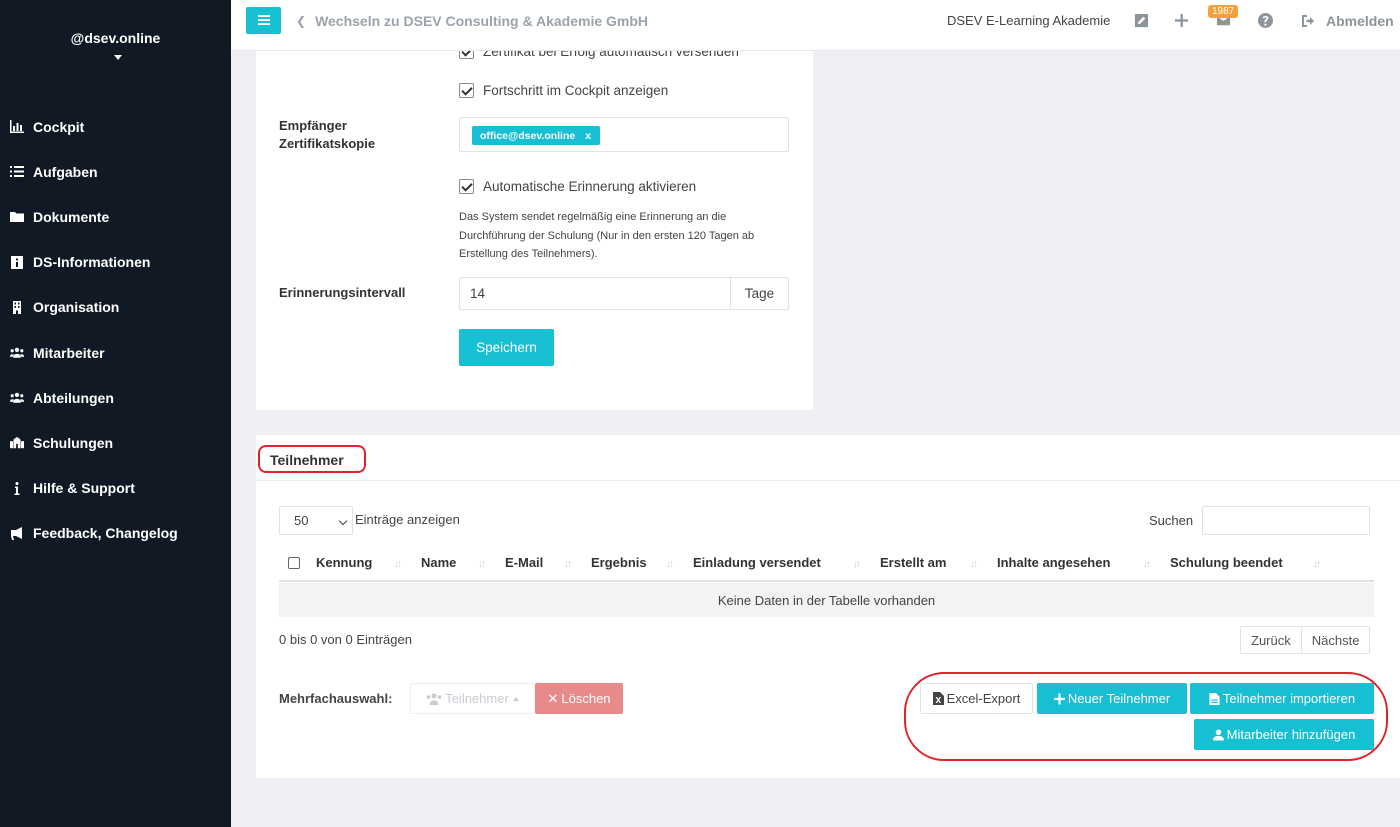  Describe the element at coordinates (327, 135) in the screenshot. I see `recipient-label: Empfänger Zertifikatskopie` at that location.